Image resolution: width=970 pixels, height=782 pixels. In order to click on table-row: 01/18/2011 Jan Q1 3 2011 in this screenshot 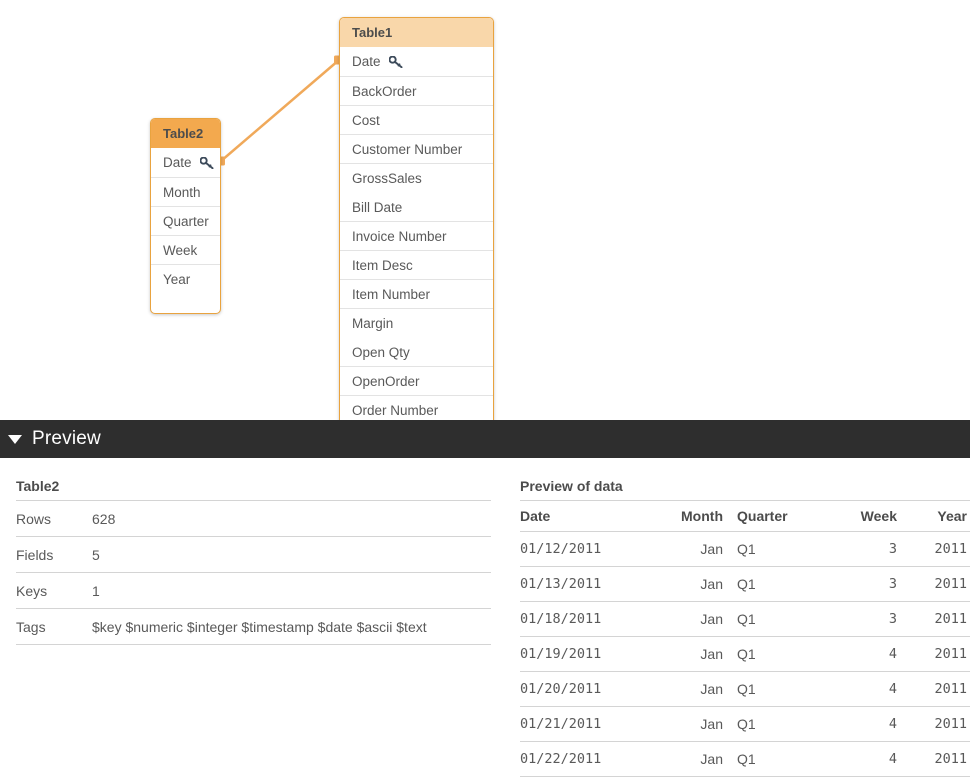, I will do `click(745, 619)`.